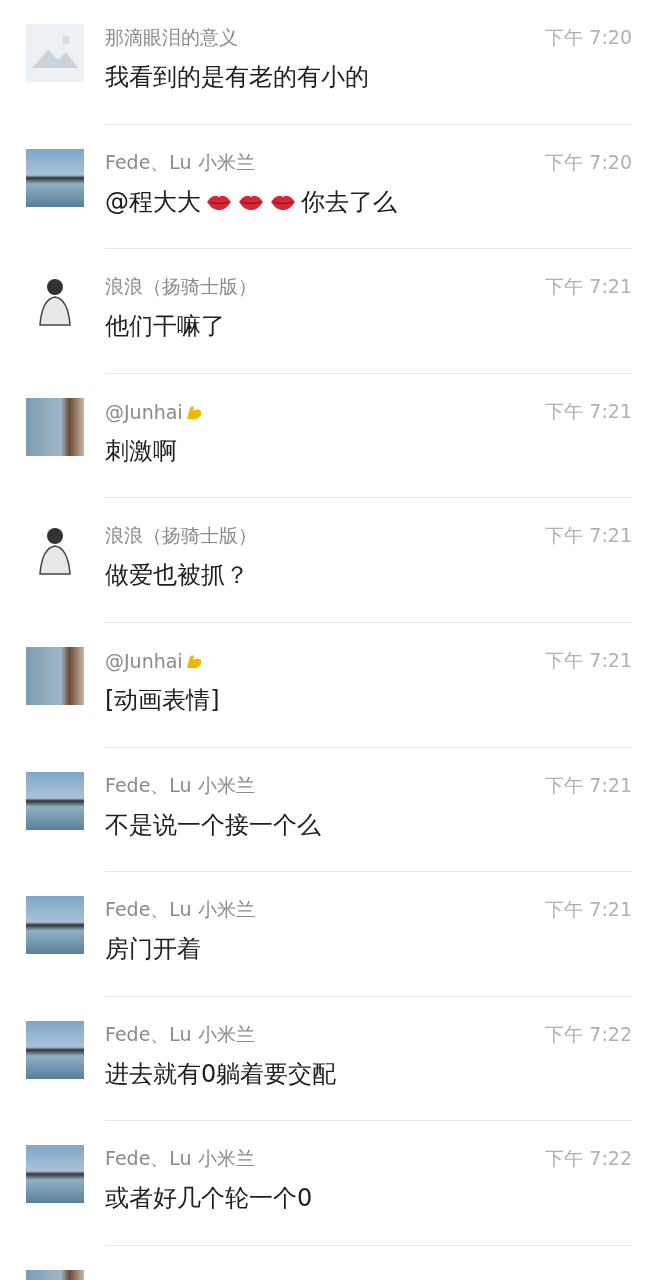 This screenshot has width=660, height=1280. What do you see at coordinates (153, 950) in the screenshot?
I see `message-text: 房门开着` at bounding box center [153, 950].